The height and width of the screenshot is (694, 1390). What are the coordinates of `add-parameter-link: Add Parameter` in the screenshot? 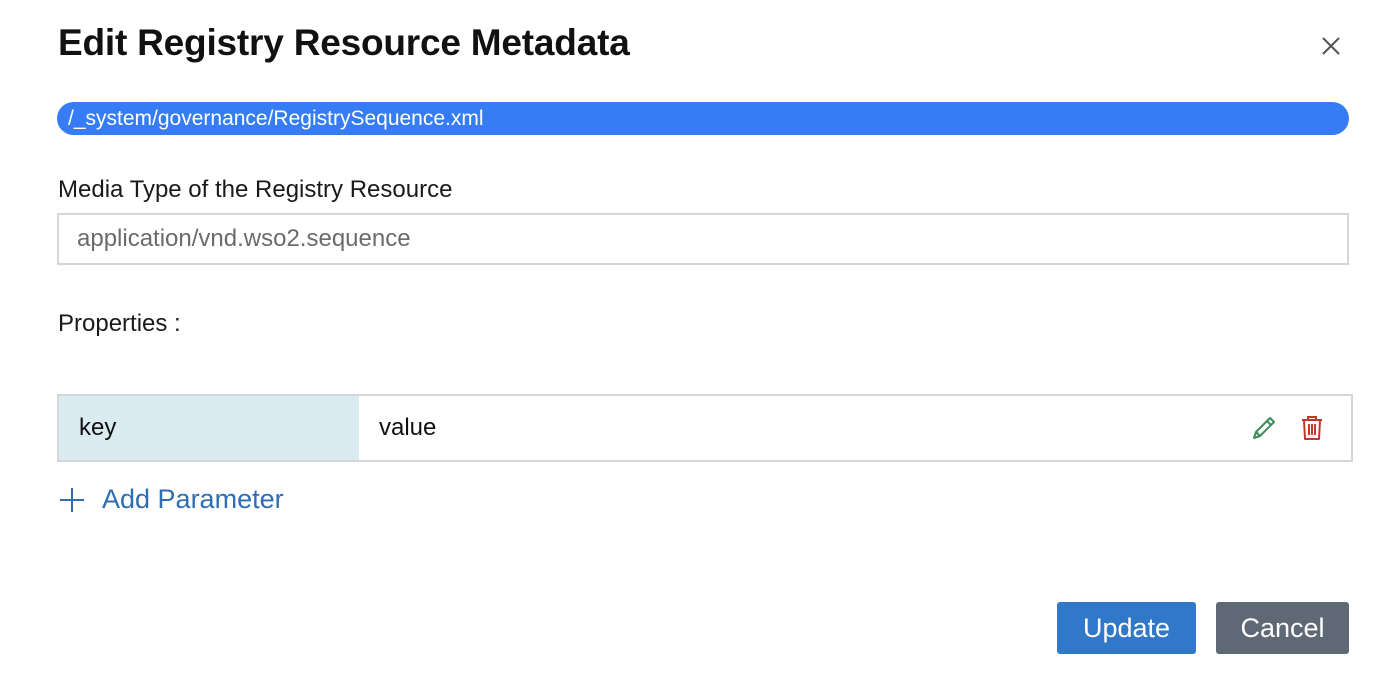 It's located at (171, 499).